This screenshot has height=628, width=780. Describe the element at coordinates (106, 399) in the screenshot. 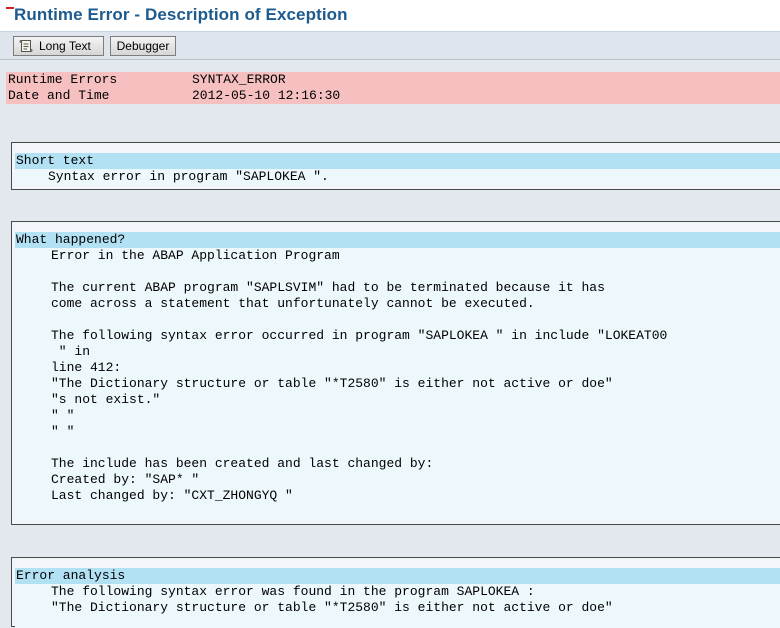

I see `what-happened-line: "s not exist."` at that location.